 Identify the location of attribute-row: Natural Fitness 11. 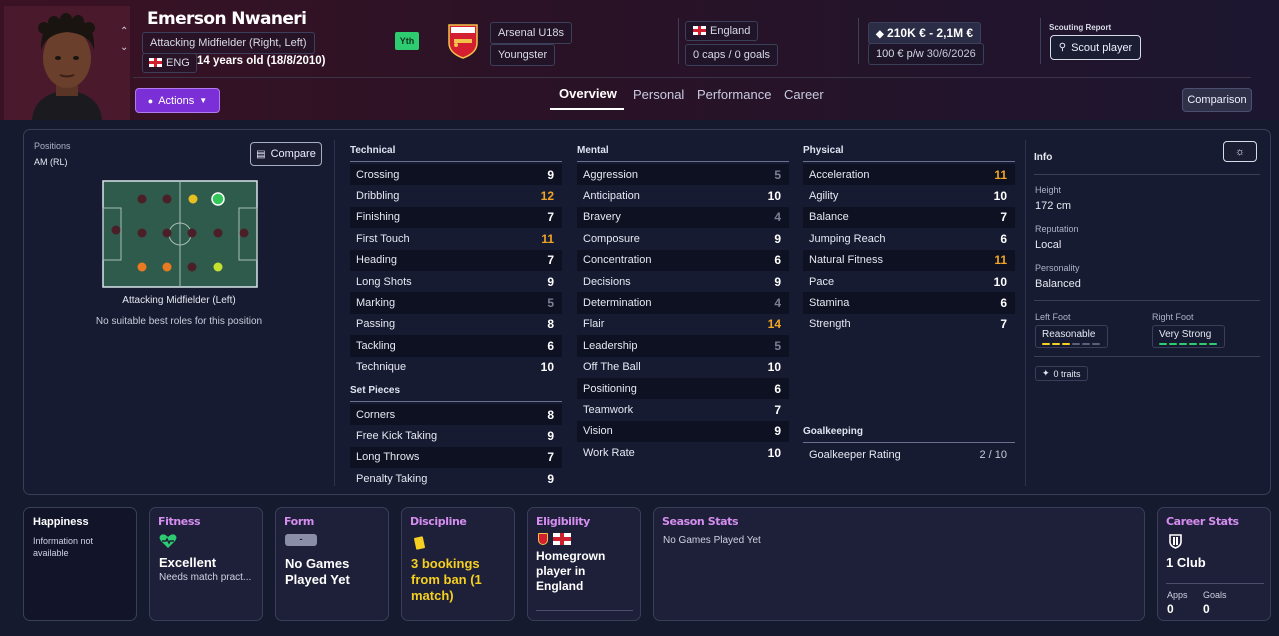
(909, 260).